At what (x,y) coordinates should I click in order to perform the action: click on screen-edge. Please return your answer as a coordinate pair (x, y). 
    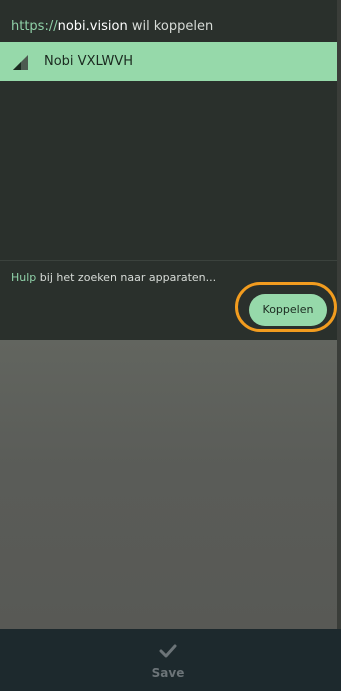
    Looking at the image, I should click on (339, 345).